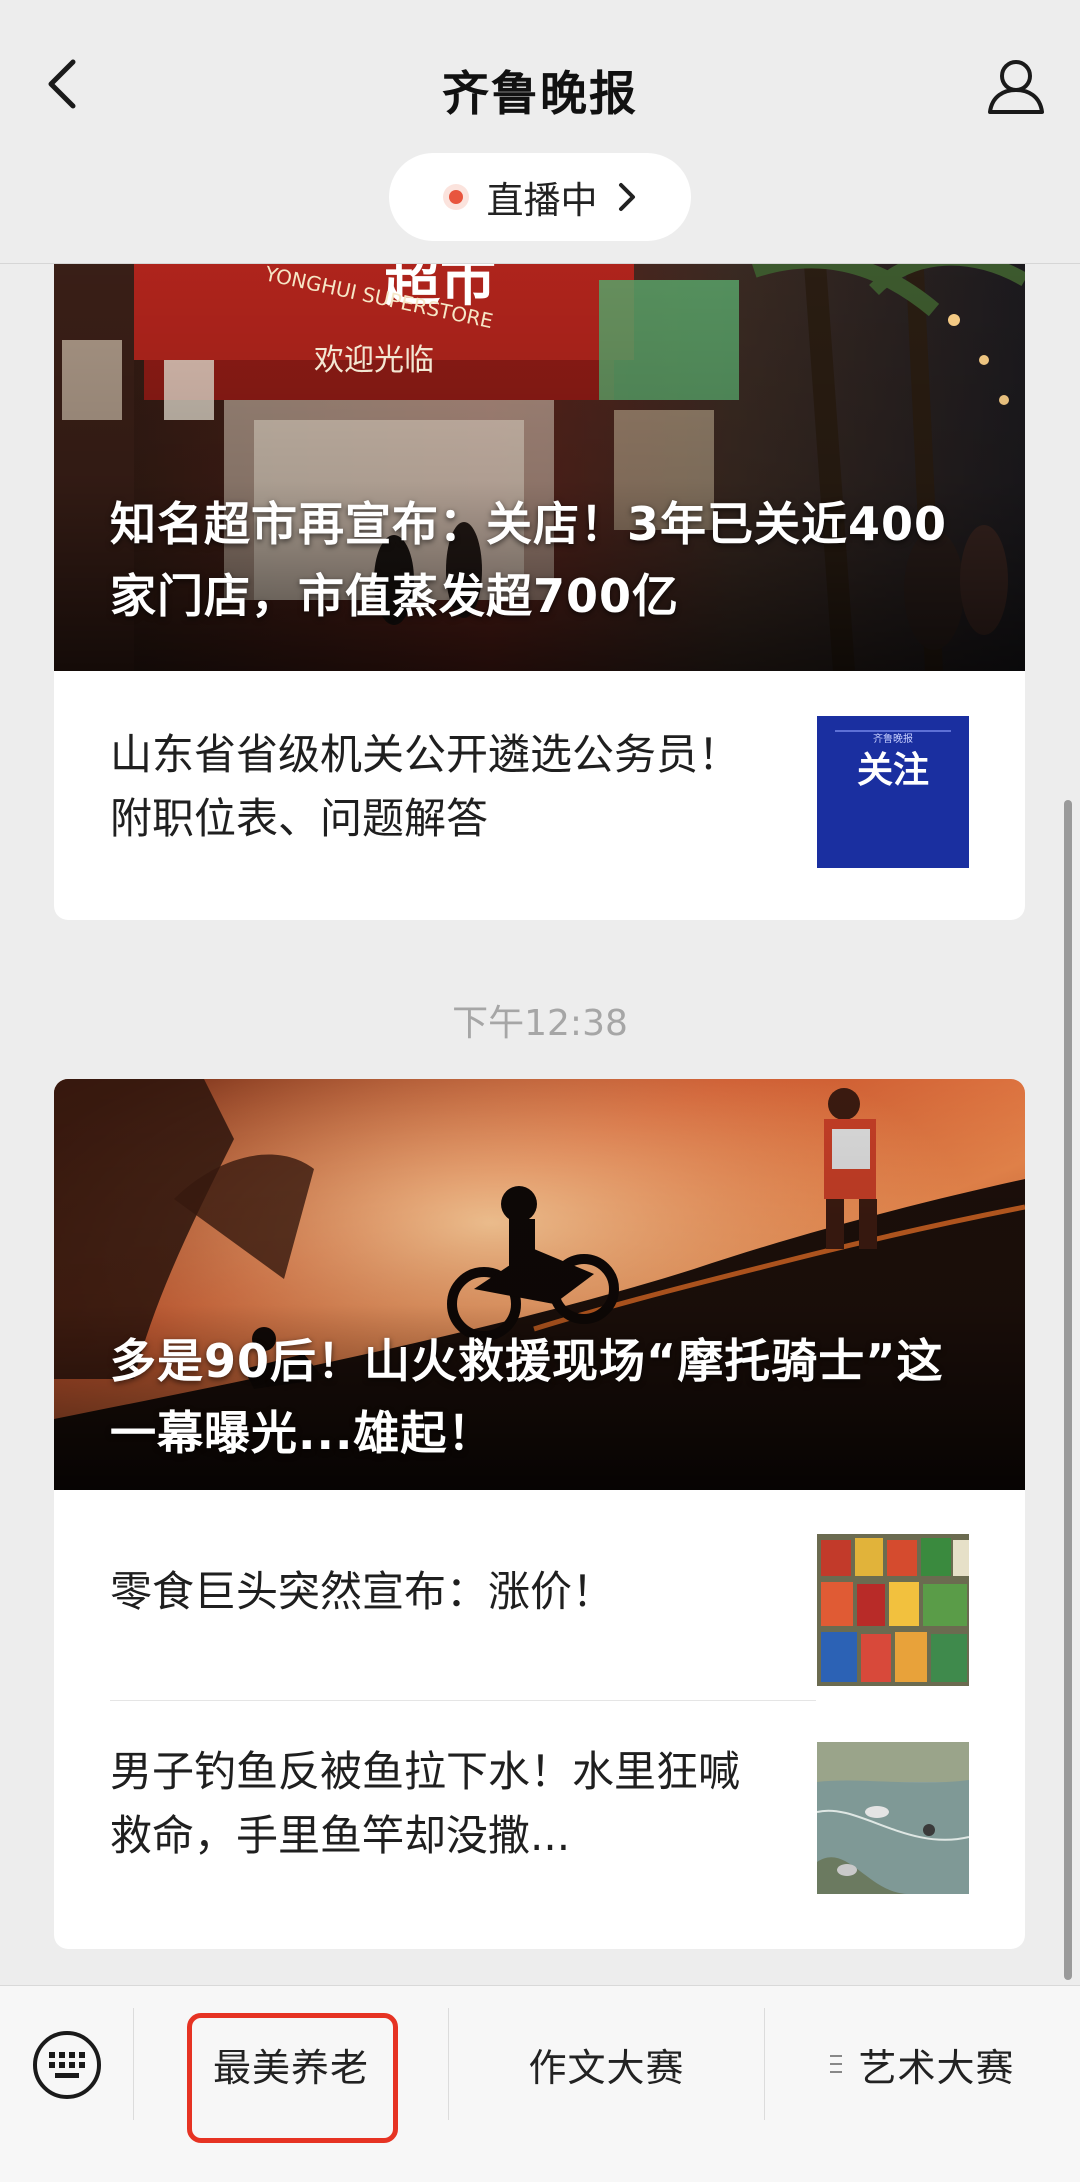  I want to click on bottom-menu-bar: 最美养老 作文大赛 艺术大赛, so click(540, 2083).